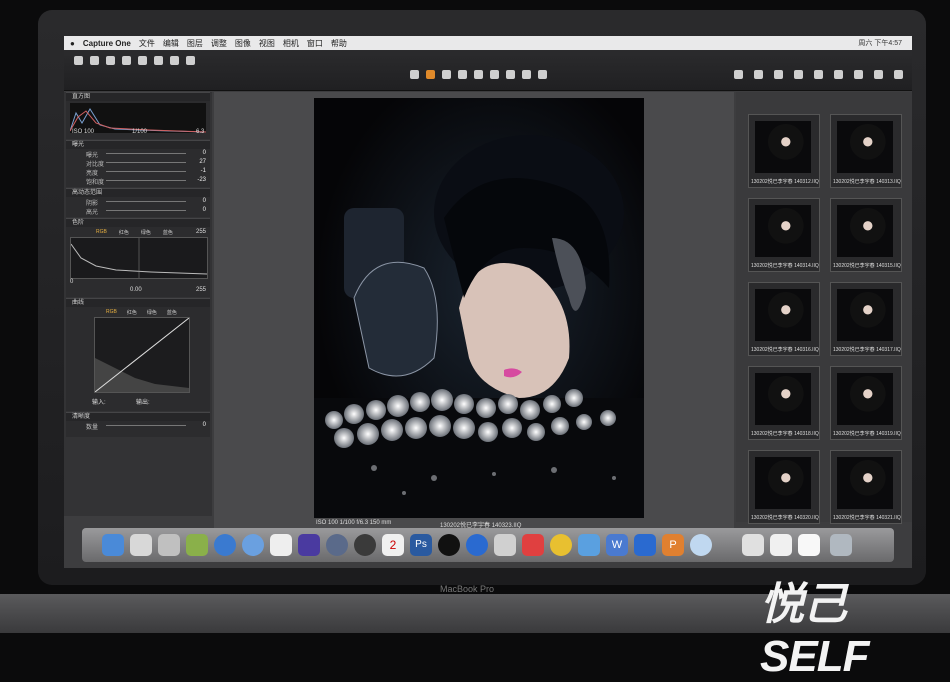 The width and height of the screenshot is (950, 682). I want to click on shadow-slider, so click(146, 201).